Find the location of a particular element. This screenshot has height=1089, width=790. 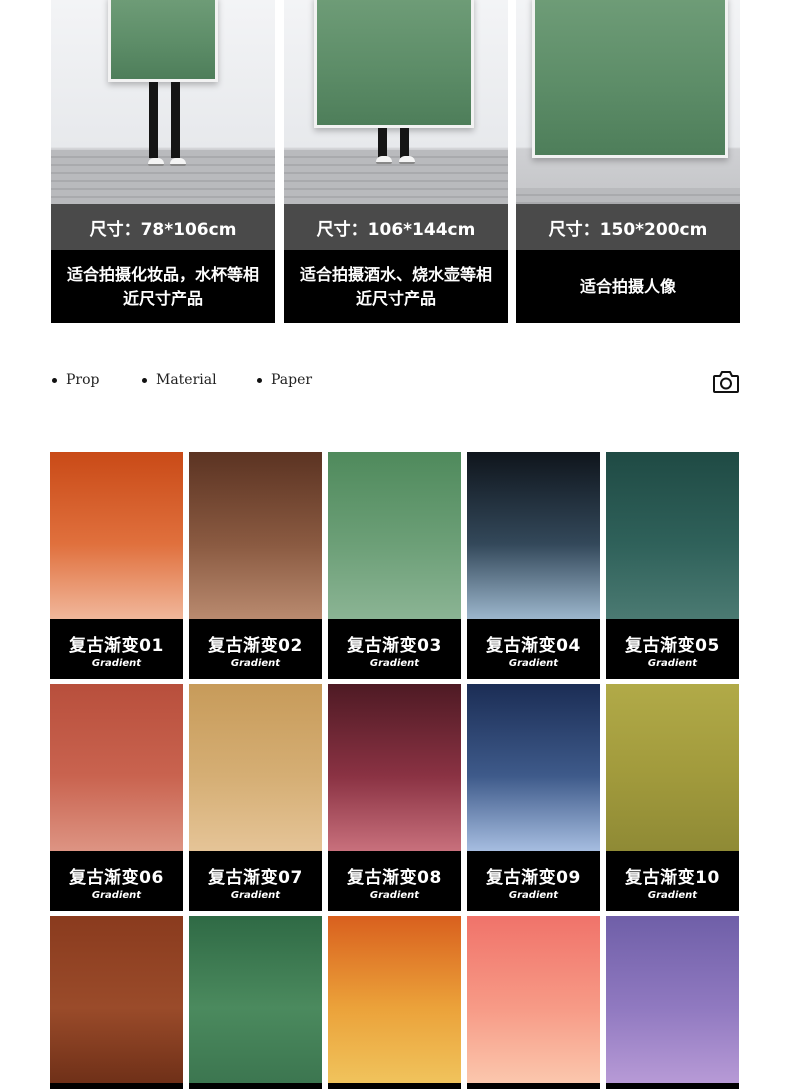

gradient-label: 复古渐变07 Gradient is located at coordinates (255, 881).